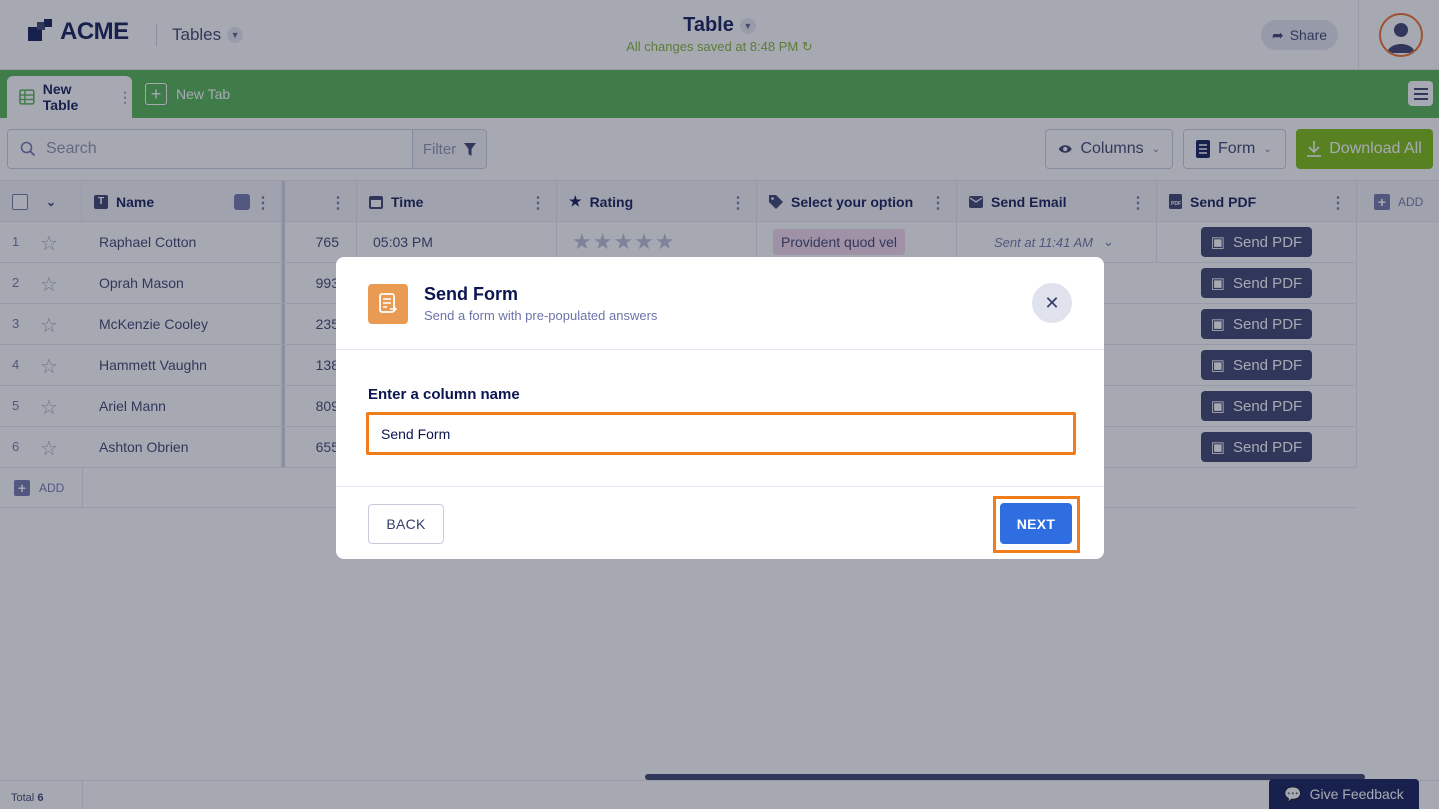  I want to click on close-icon: ✕, so click(1052, 302).